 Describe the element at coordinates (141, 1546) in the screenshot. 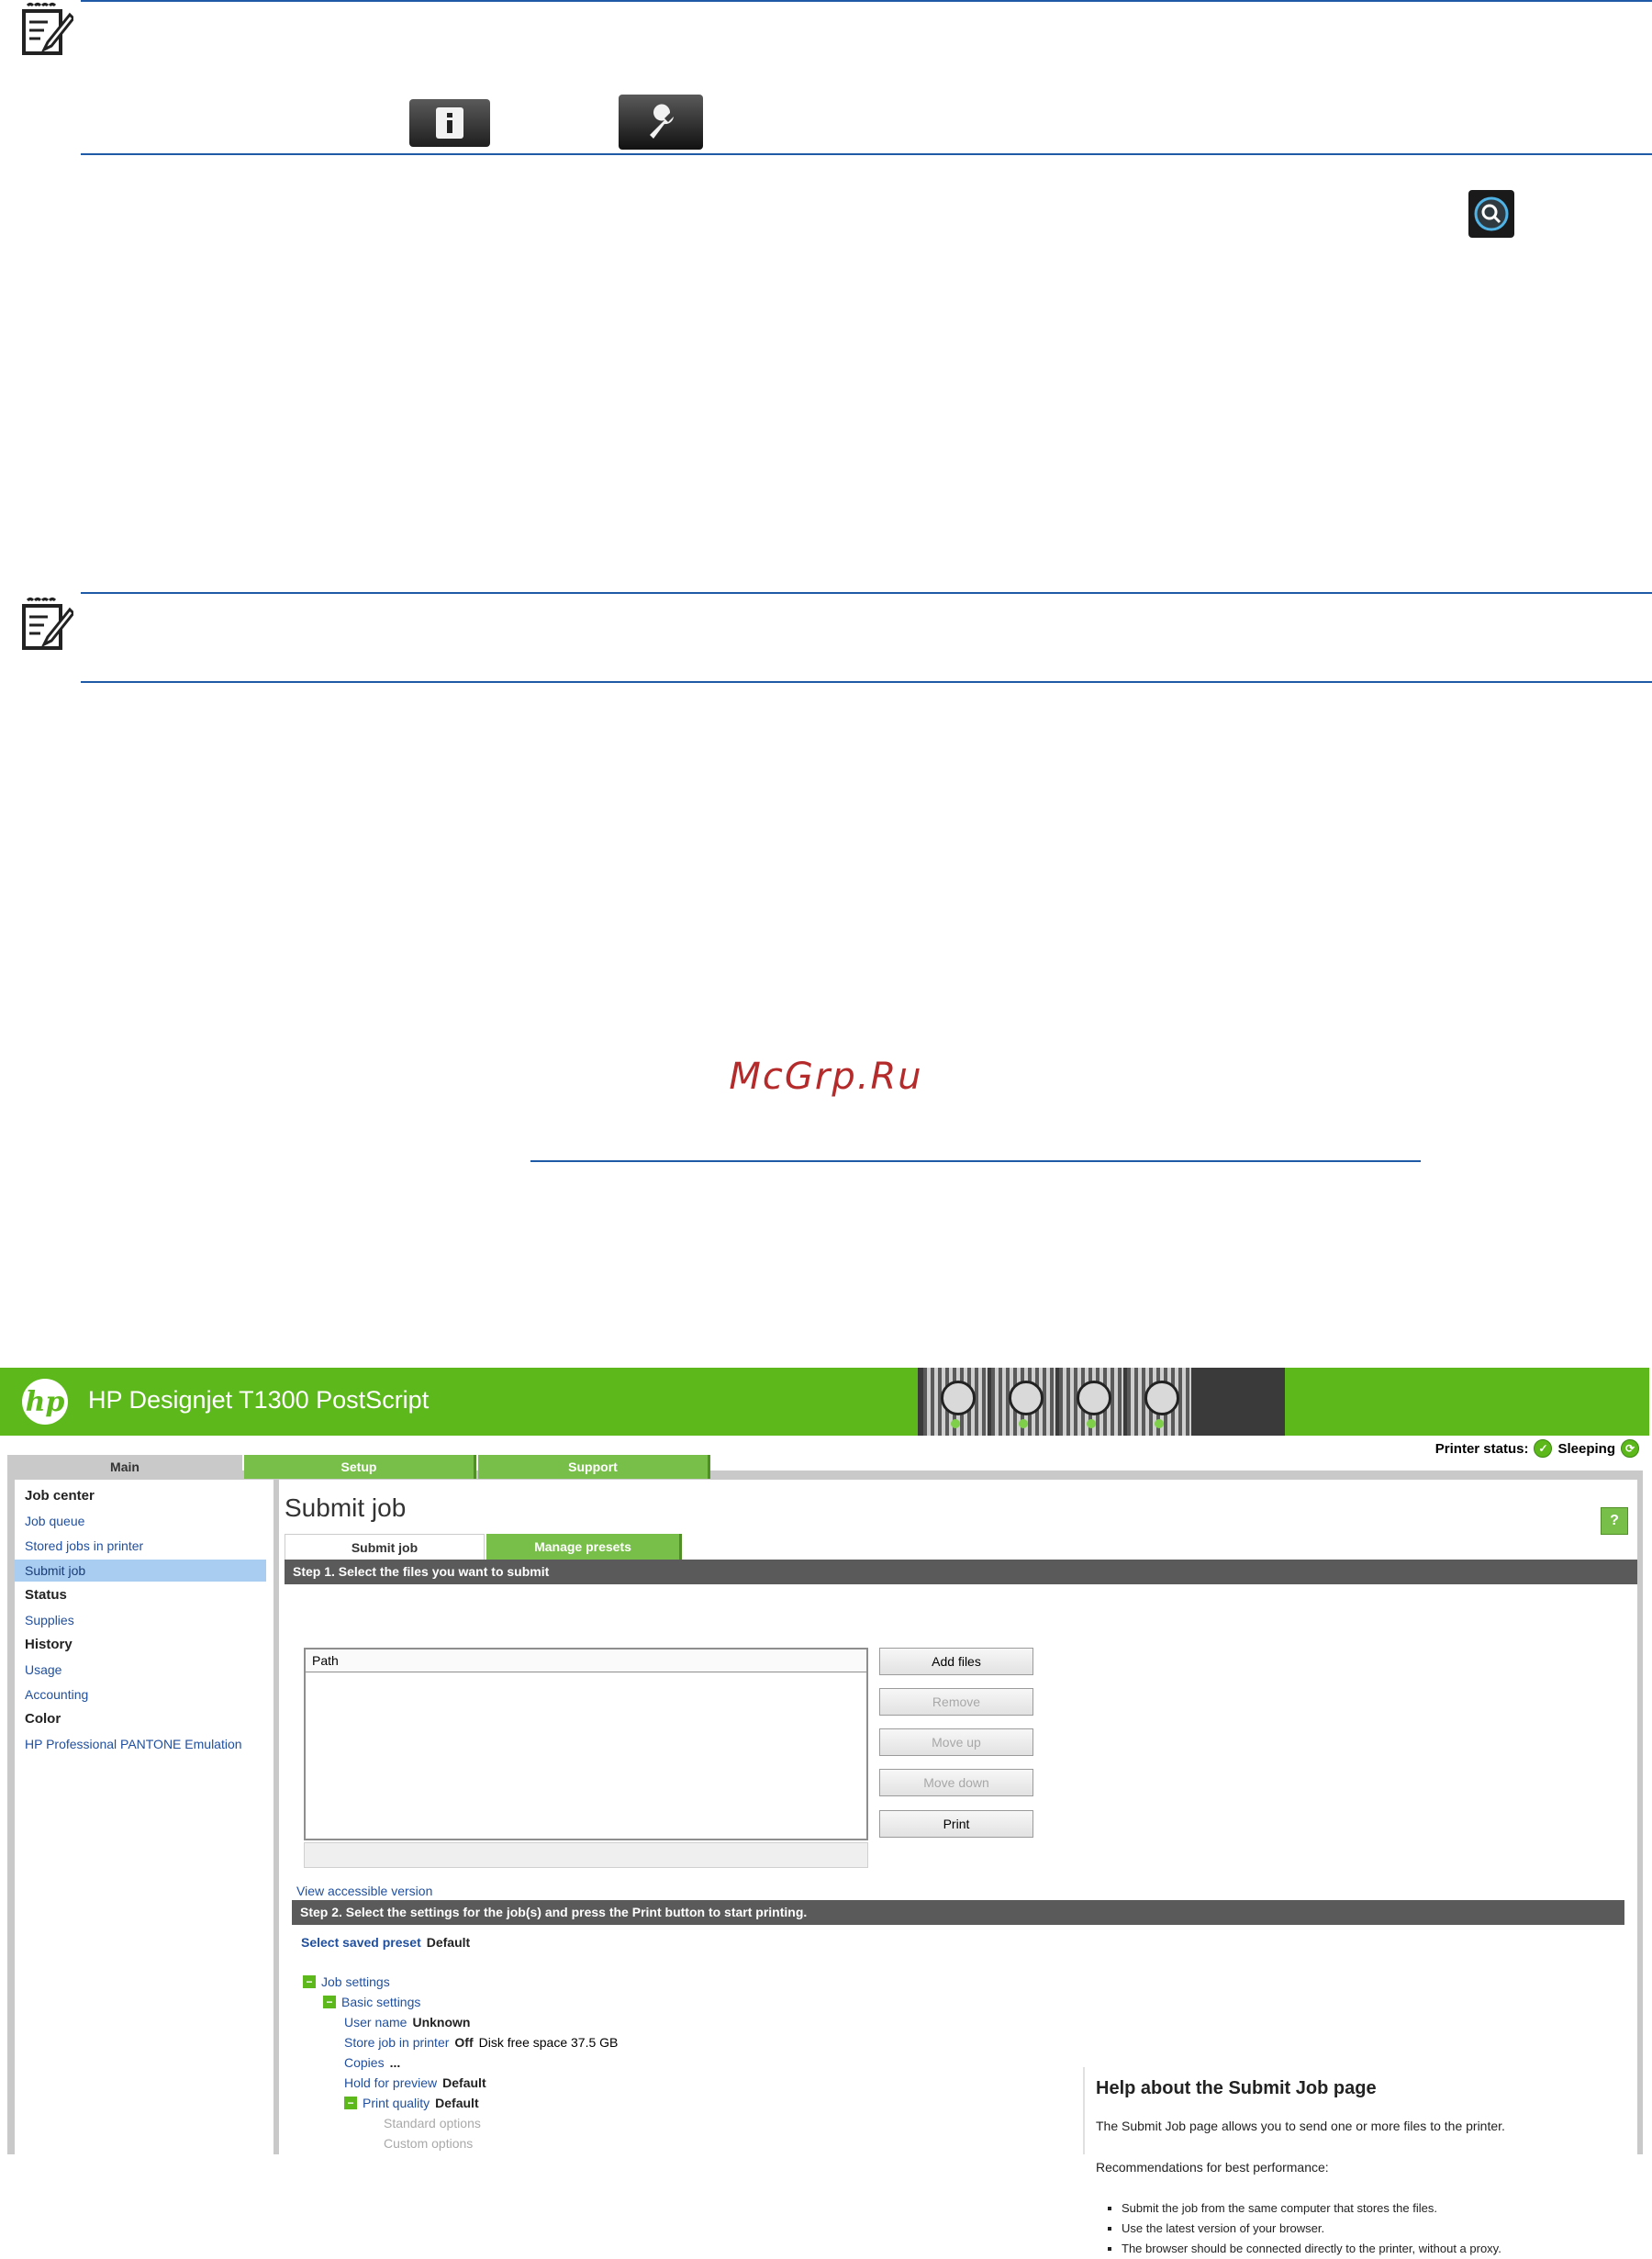

I see `sidebar-item-stored-jobs: Stored jobs in printer` at that location.